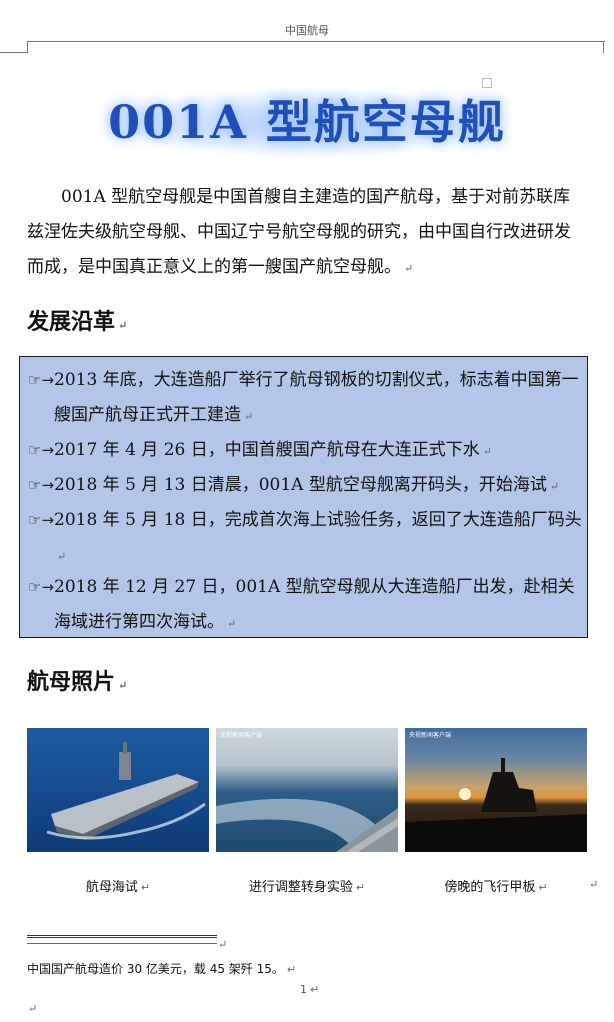 This screenshot has height=1022, width=614. I want to click on photo-evening-deck: 央视新闻客户端, so click(496, 790).